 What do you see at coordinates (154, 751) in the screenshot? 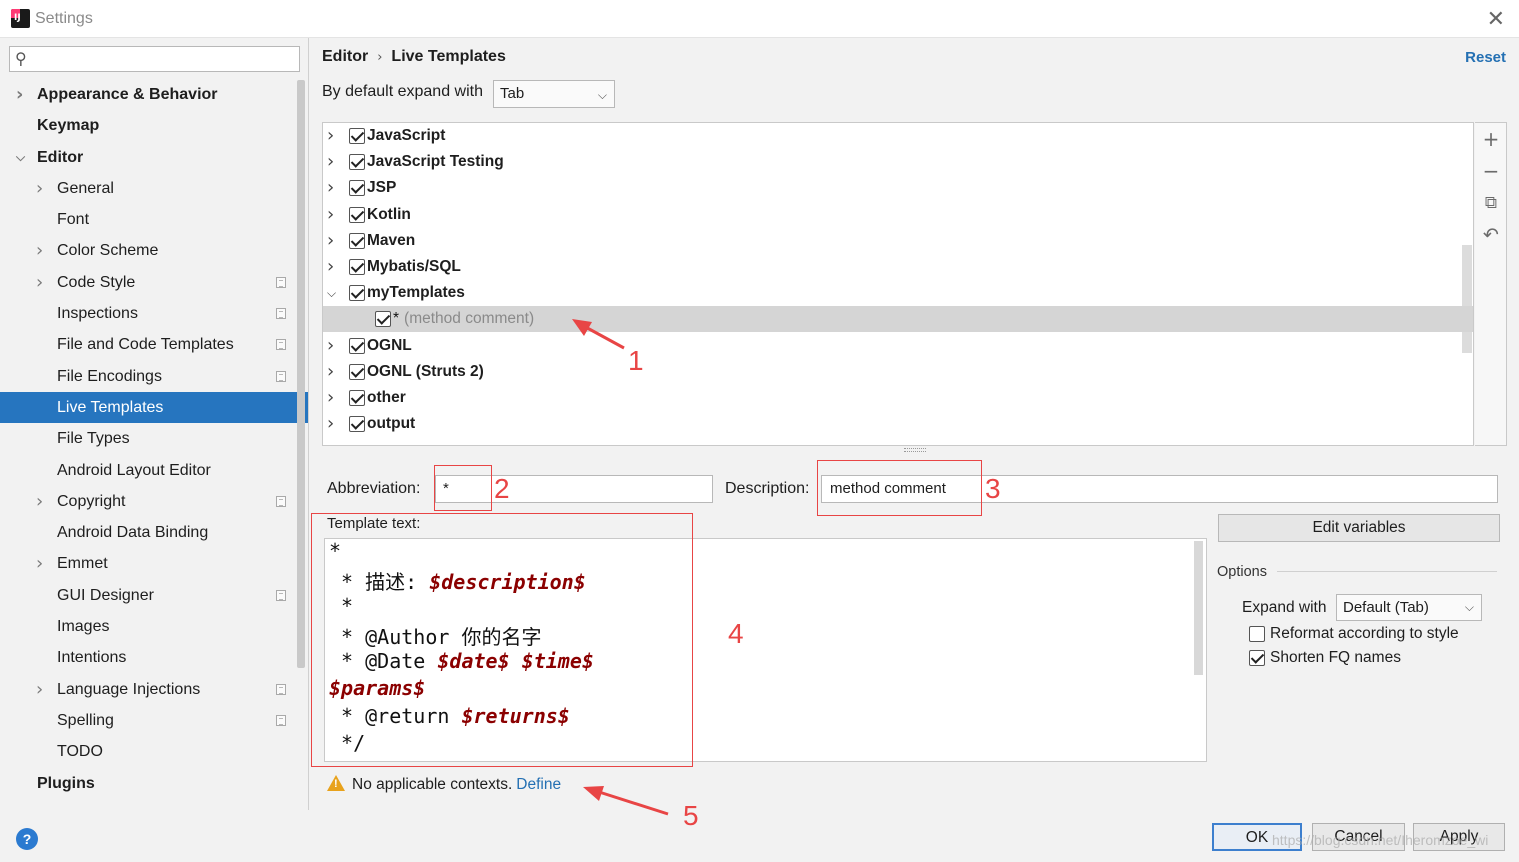
I see `sidebar-item-todo: TODO` at bounding box center [154, 751].